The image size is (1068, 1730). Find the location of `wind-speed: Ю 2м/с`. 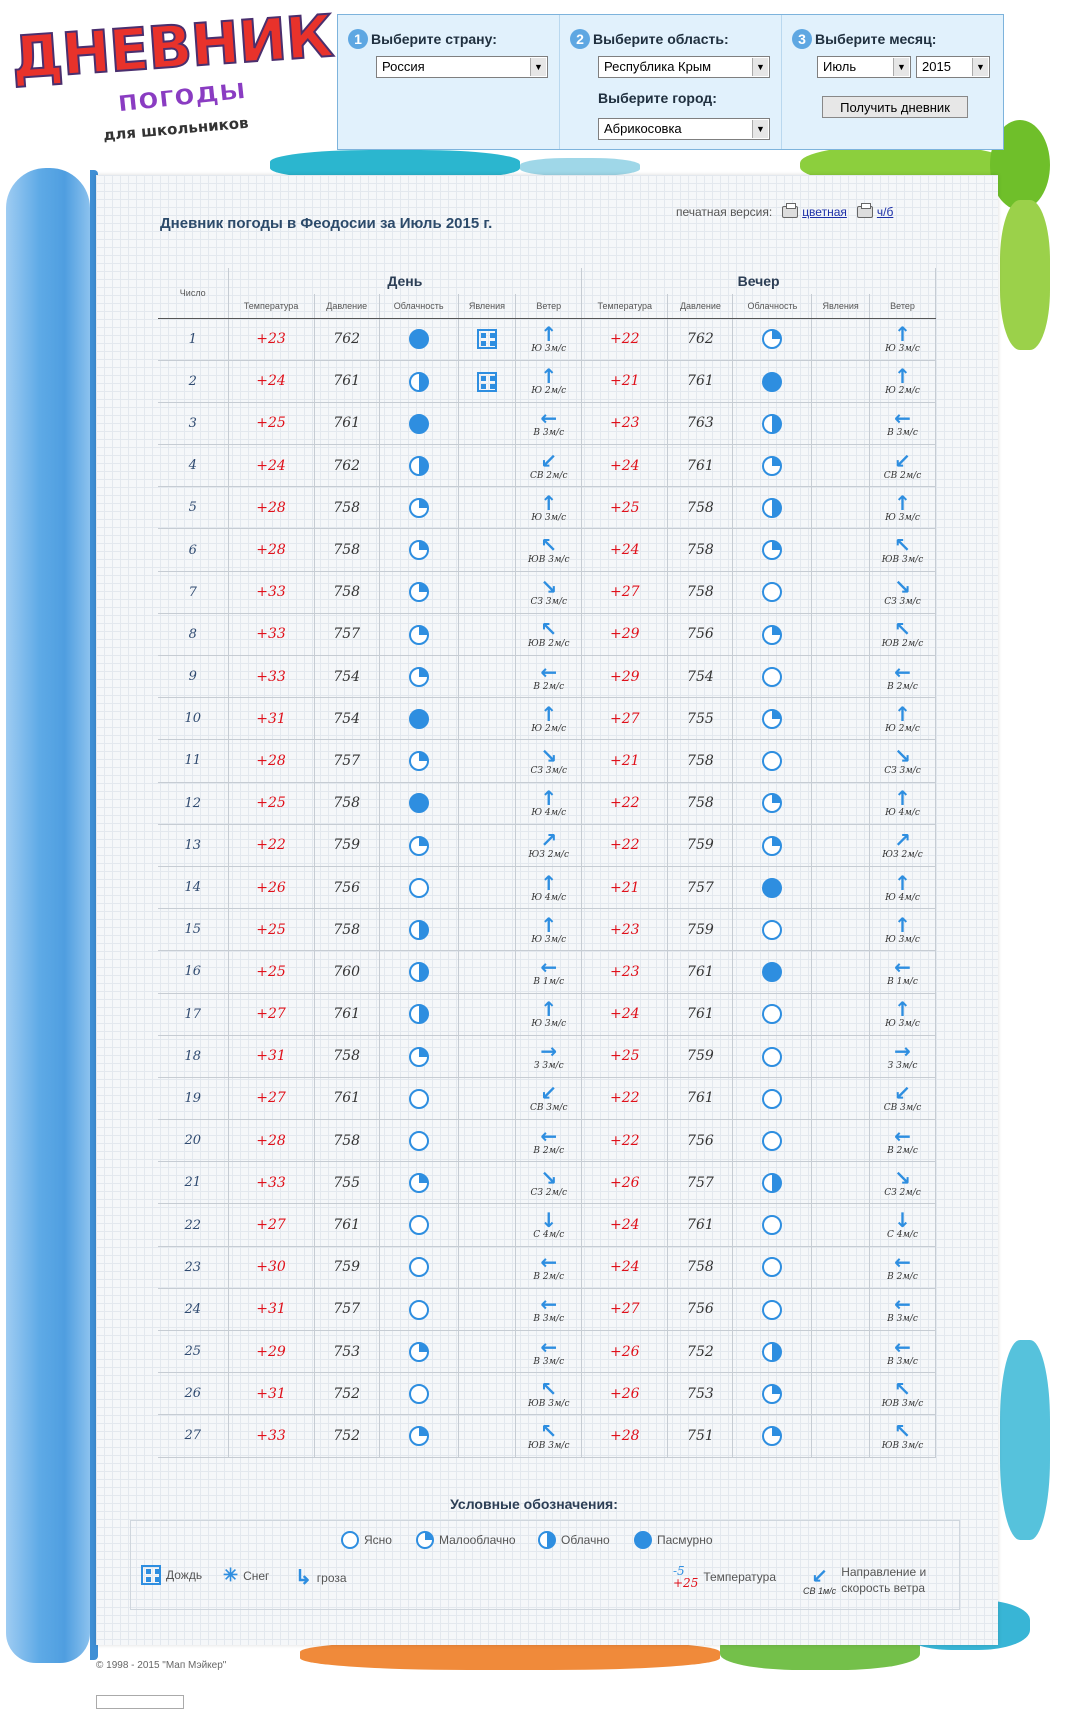

wind-speed: Ю 2м/с is located at coordinates (549, 728).